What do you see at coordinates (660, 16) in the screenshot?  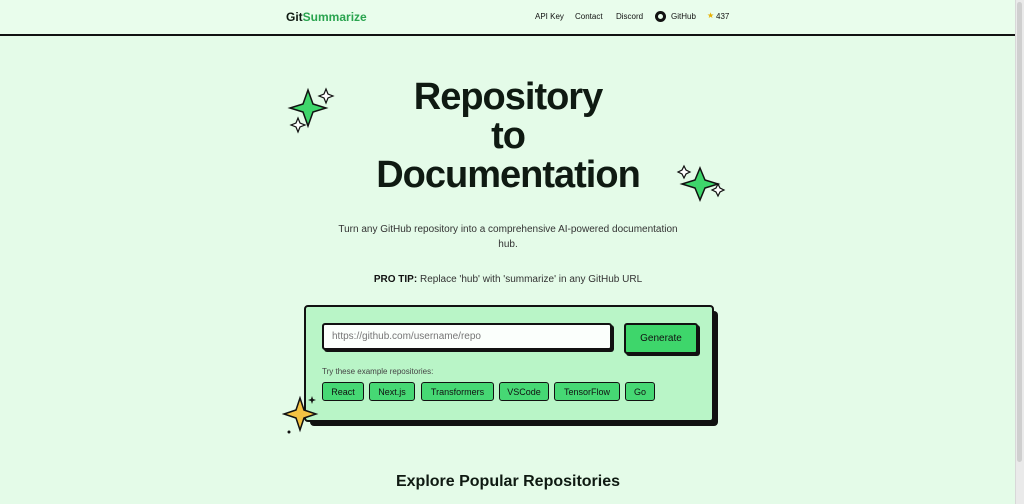 I see `github-icon` at bounding box center [660, 16].